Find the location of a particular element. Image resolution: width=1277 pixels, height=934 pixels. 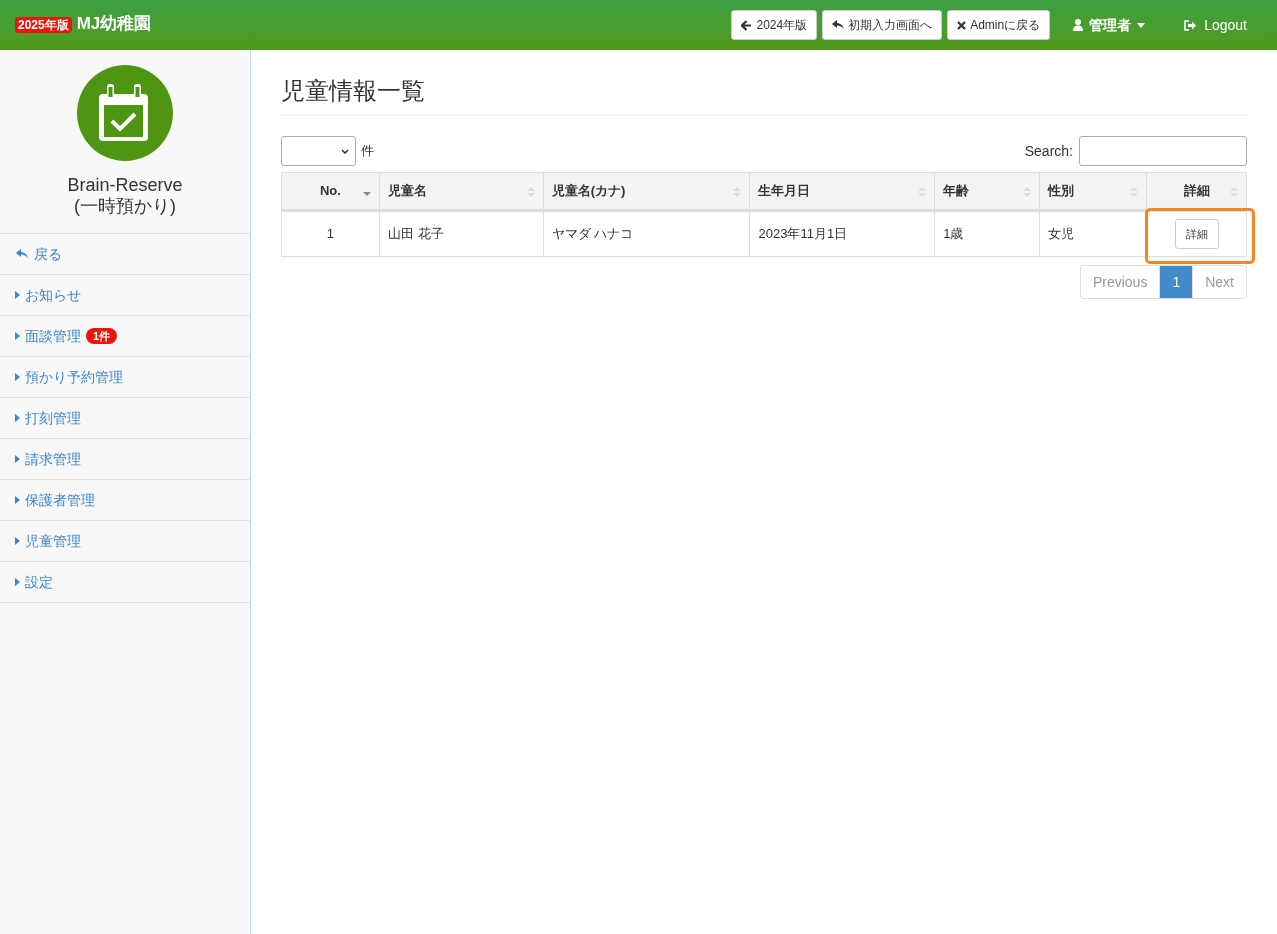

sign-out-icon is located at coordinates (1190, 25).